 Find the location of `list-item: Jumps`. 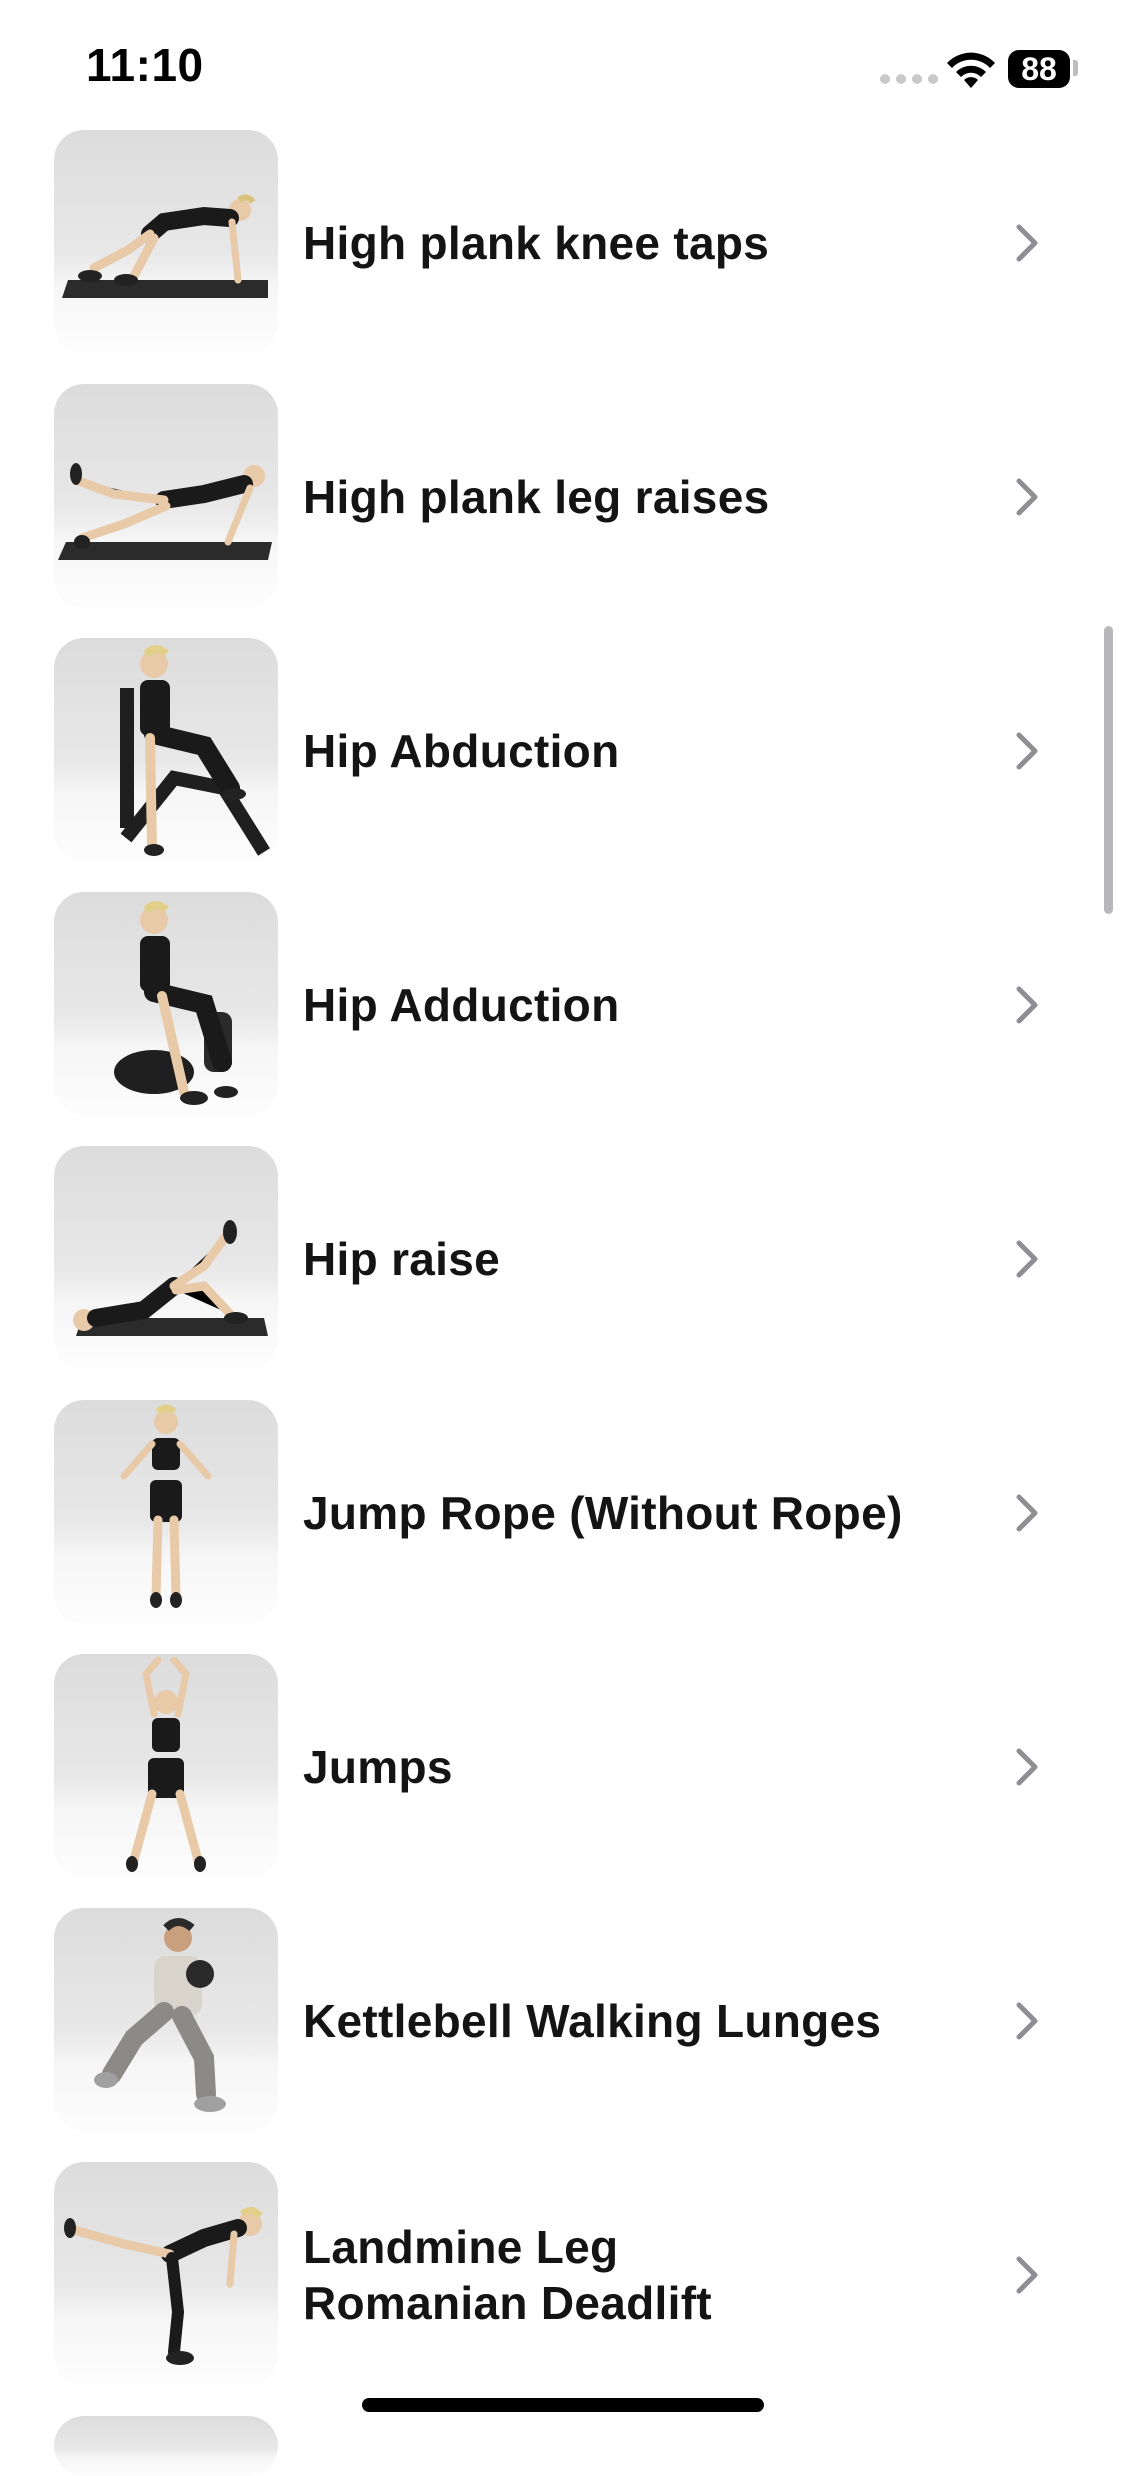

list-item: Jumps is located at coordinates (562, 1767).